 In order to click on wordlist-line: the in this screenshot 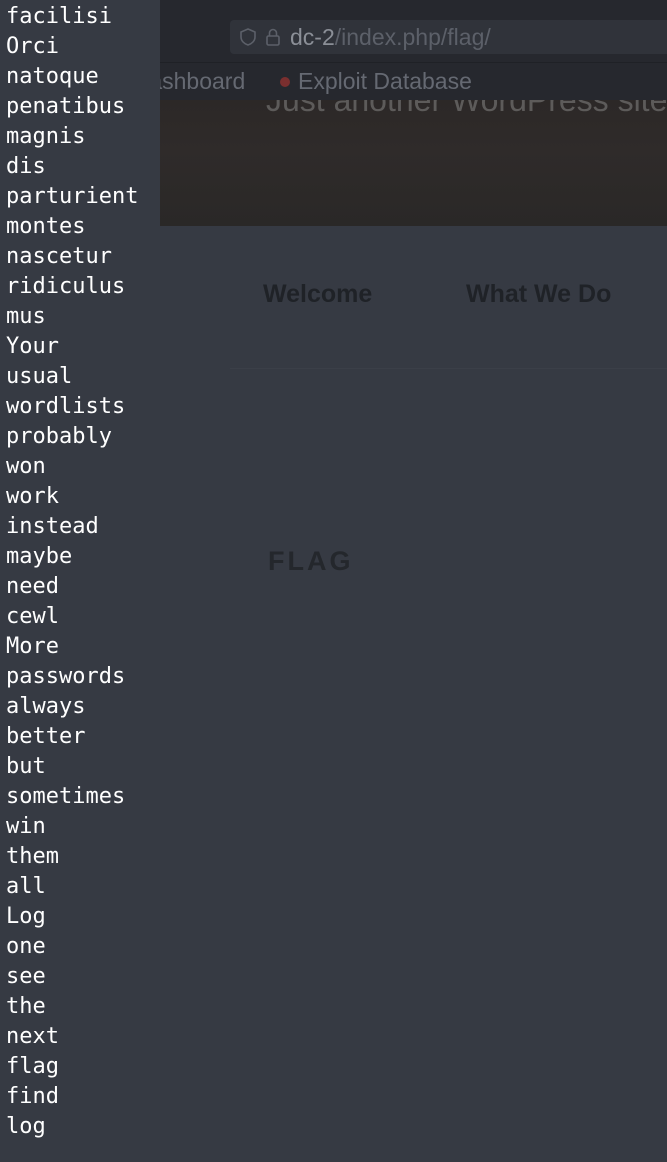, I will do `click(26, 1006)`.